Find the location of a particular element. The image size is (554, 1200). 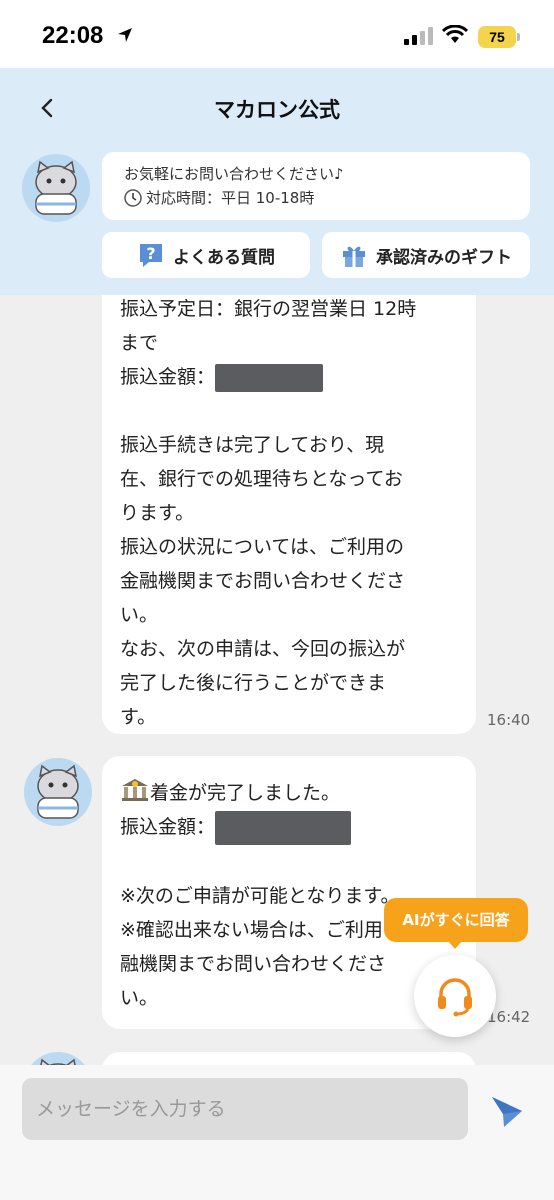

faq-button: ? よくある質問 is located at coordinates (206, 255).